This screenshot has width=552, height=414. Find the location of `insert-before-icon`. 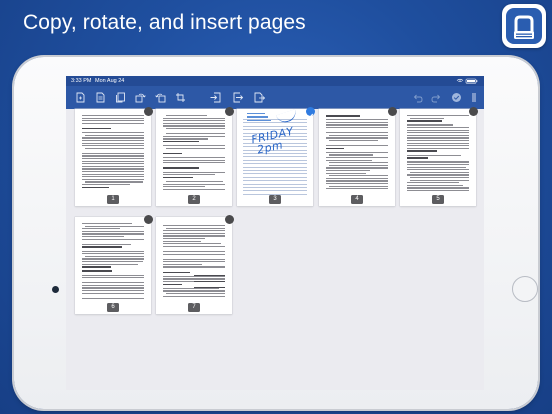

insert-before-icon is located at coordinates (215, 97).